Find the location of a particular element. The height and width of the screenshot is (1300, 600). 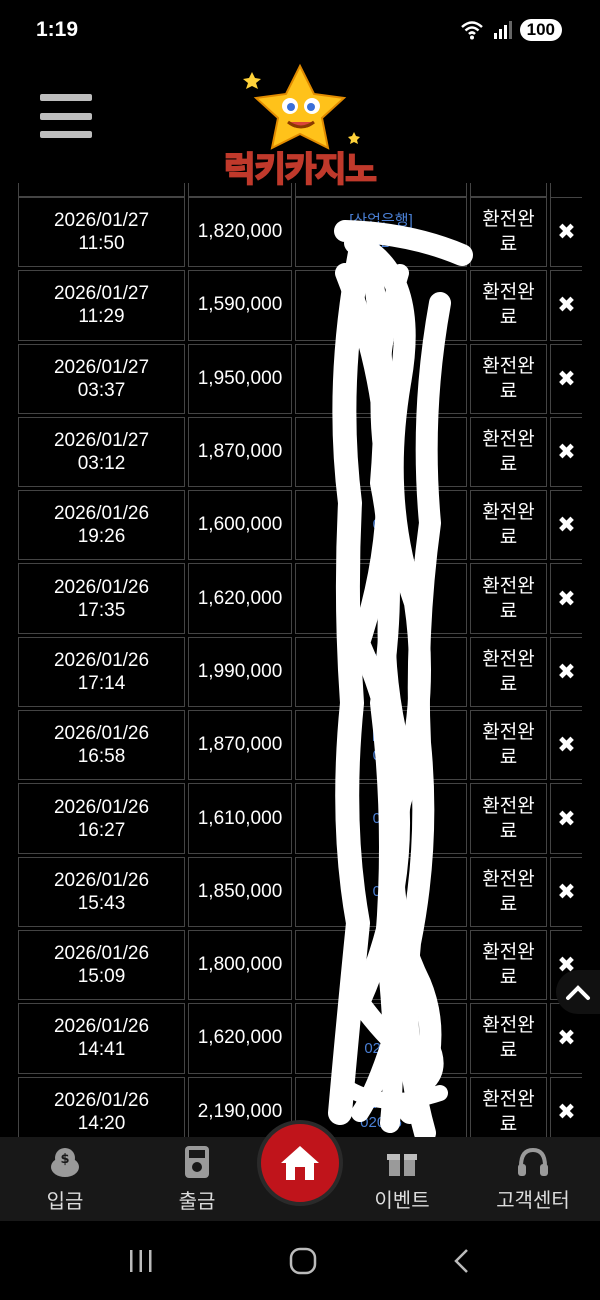

hamburger-menu-icon is located at coordinates (66, 116).